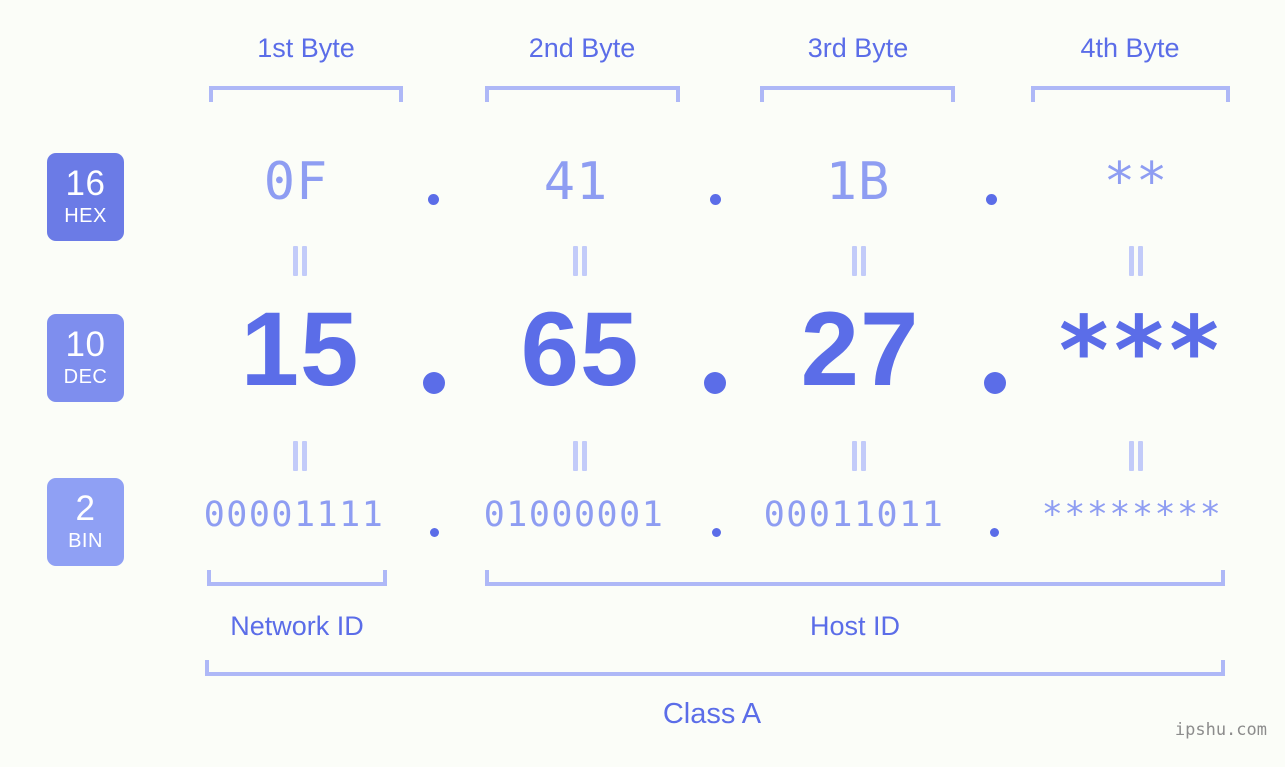 The height and width of the screenshot is (767, 1285). What do you see at coordinates (858, 182) in the screenshot?
I see `hex-byte-3: 1B` at bounding box center [858, 182].